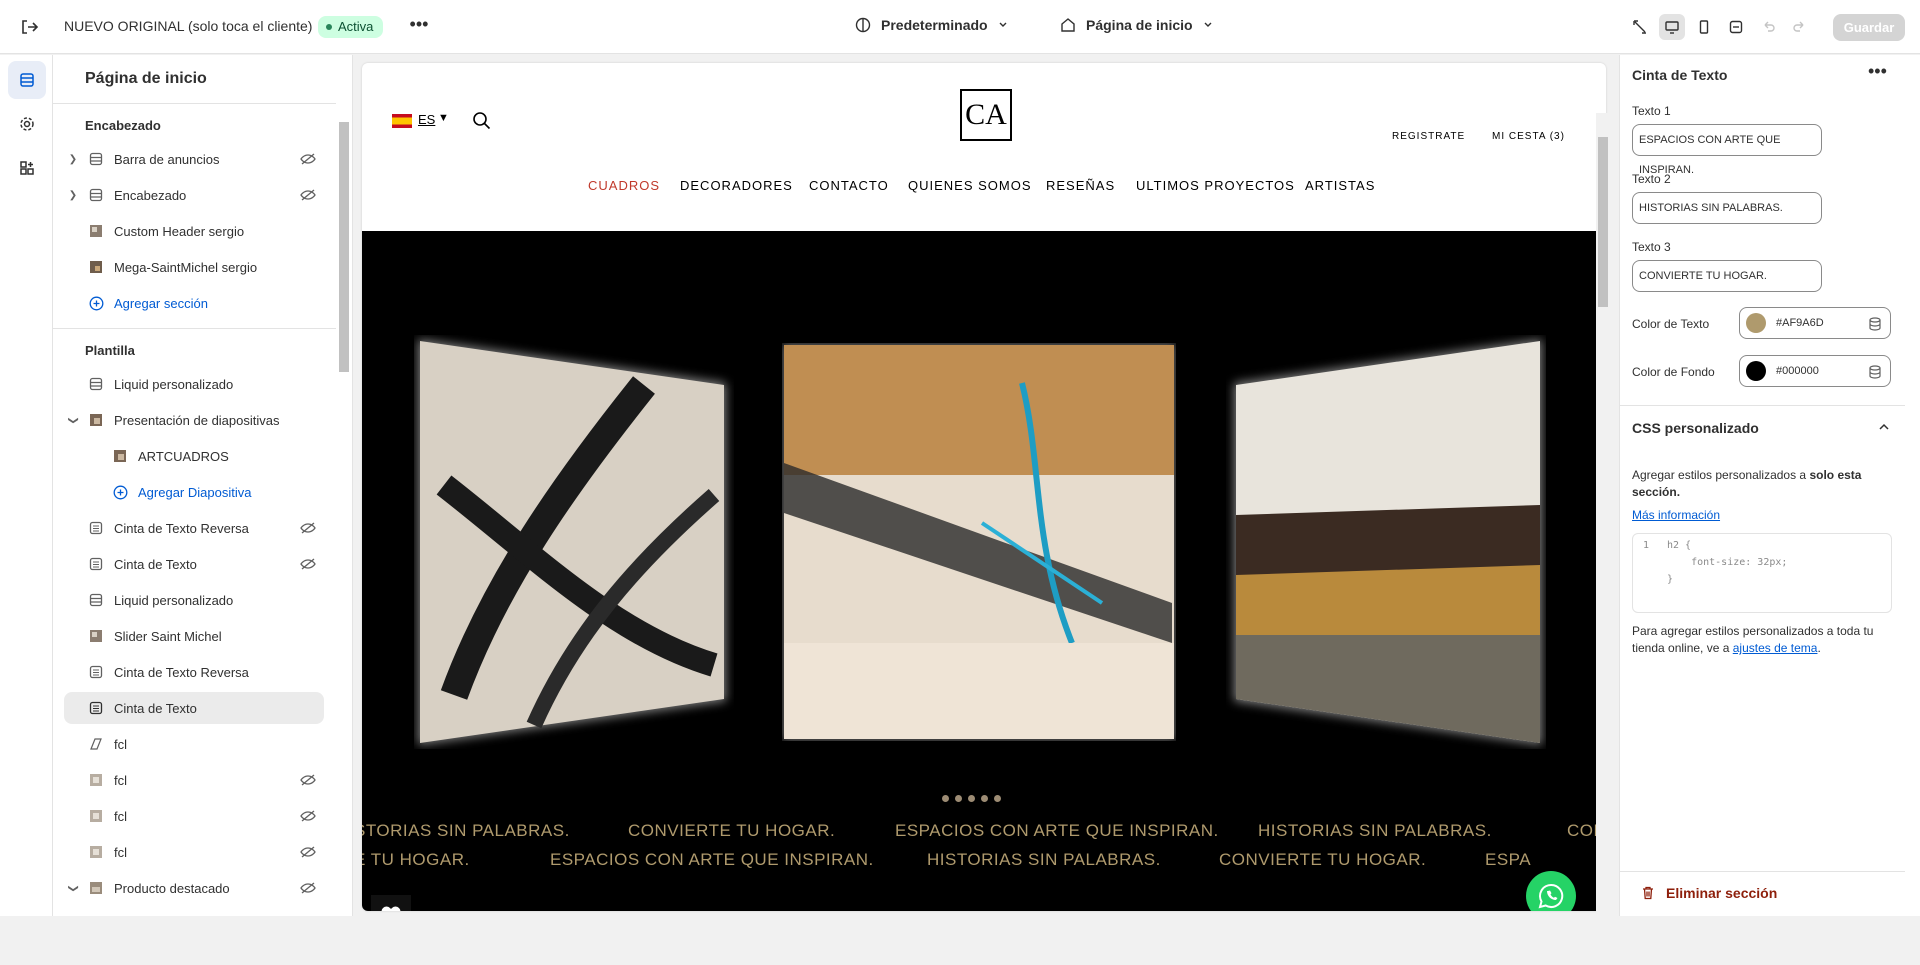 This screenshot has width=1920, height=965. I want to click on delete-section-button: Eliminar sección, so click(1708, 893).